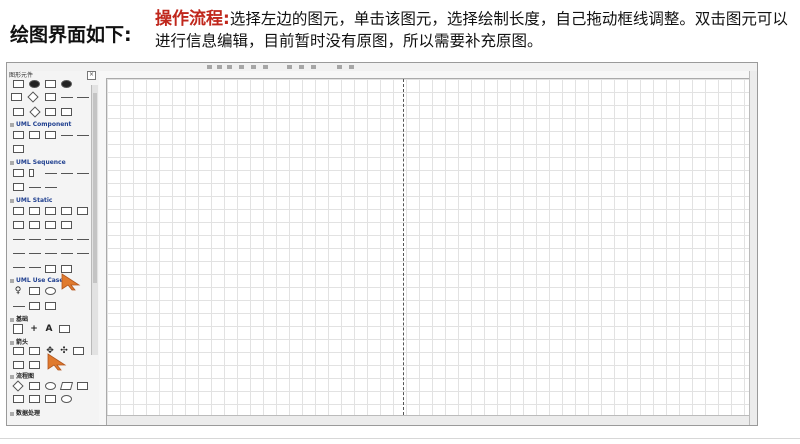  I want to click on close-icon: ×, so click(91, 75).